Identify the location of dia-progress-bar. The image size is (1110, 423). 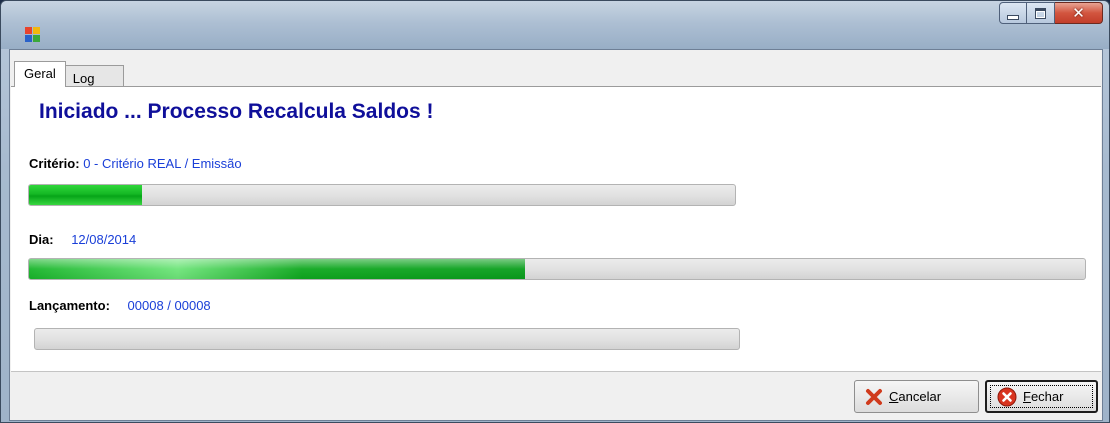
(557, 269).